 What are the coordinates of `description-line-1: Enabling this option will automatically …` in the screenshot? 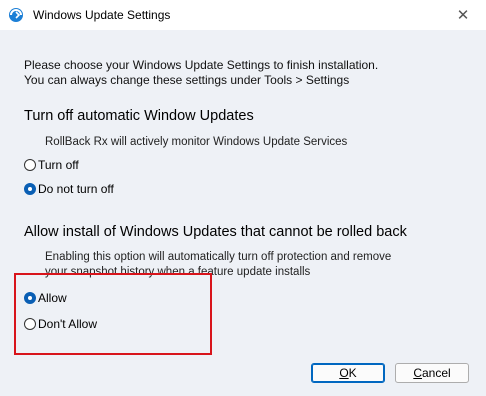 It's located at (218, 257).